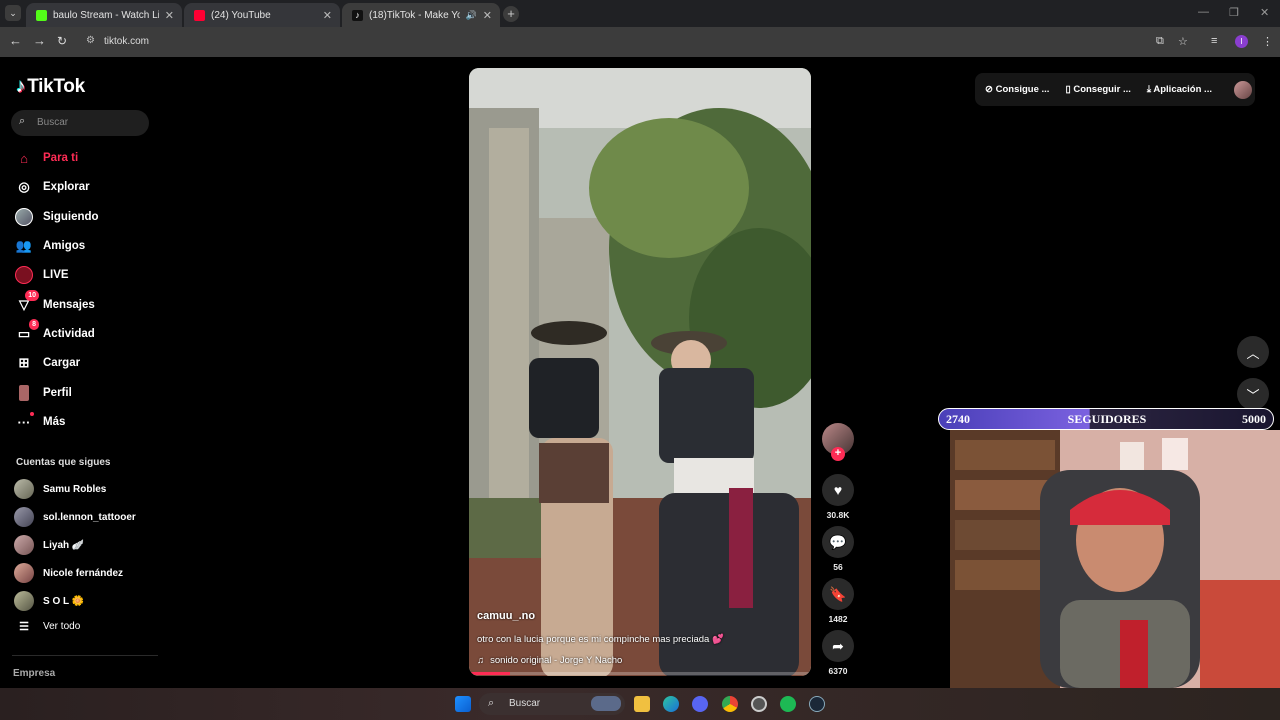  I want to click on following-account: Samu Robles, so click(60, 489).